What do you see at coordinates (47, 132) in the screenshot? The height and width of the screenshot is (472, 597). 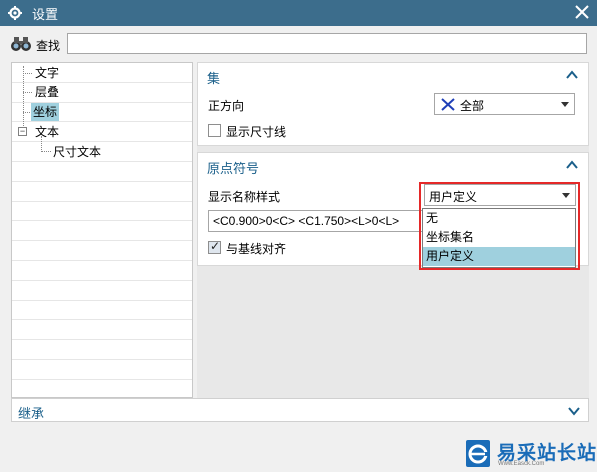 I see `tree-item-body-text: 文本` at bounding box center [47, 132].